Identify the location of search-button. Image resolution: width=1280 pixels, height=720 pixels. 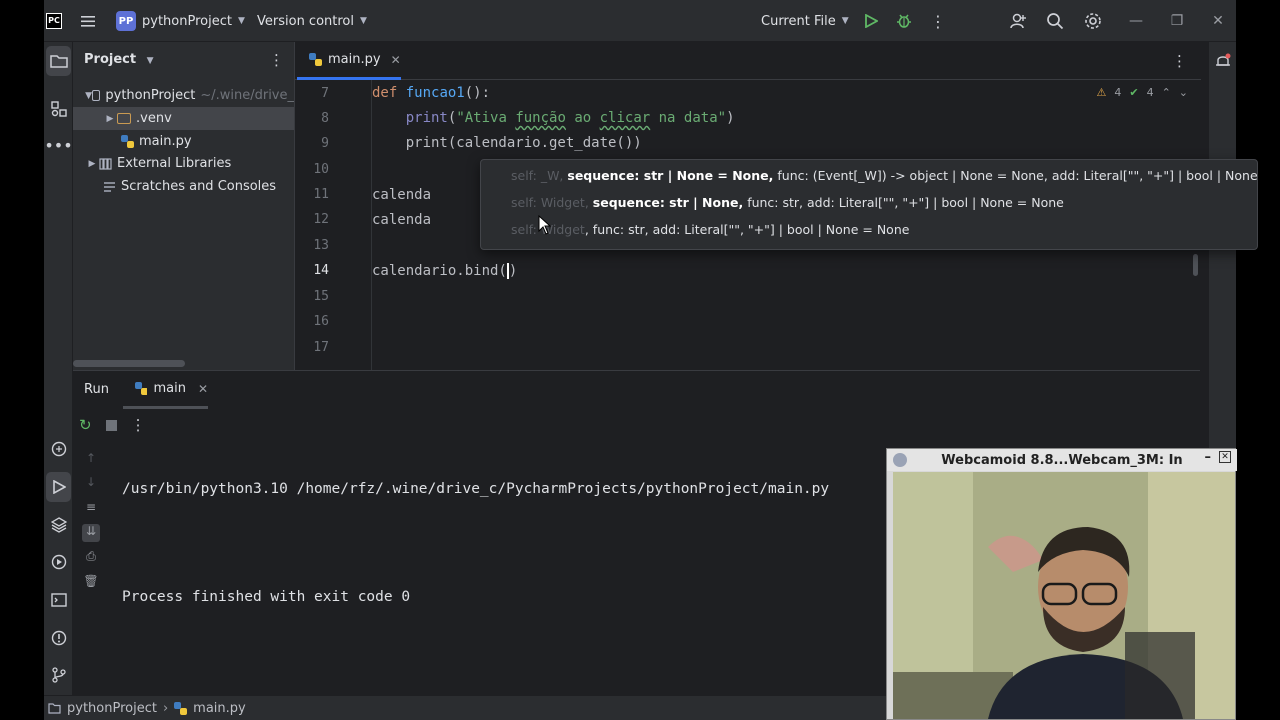
(1055, 21).